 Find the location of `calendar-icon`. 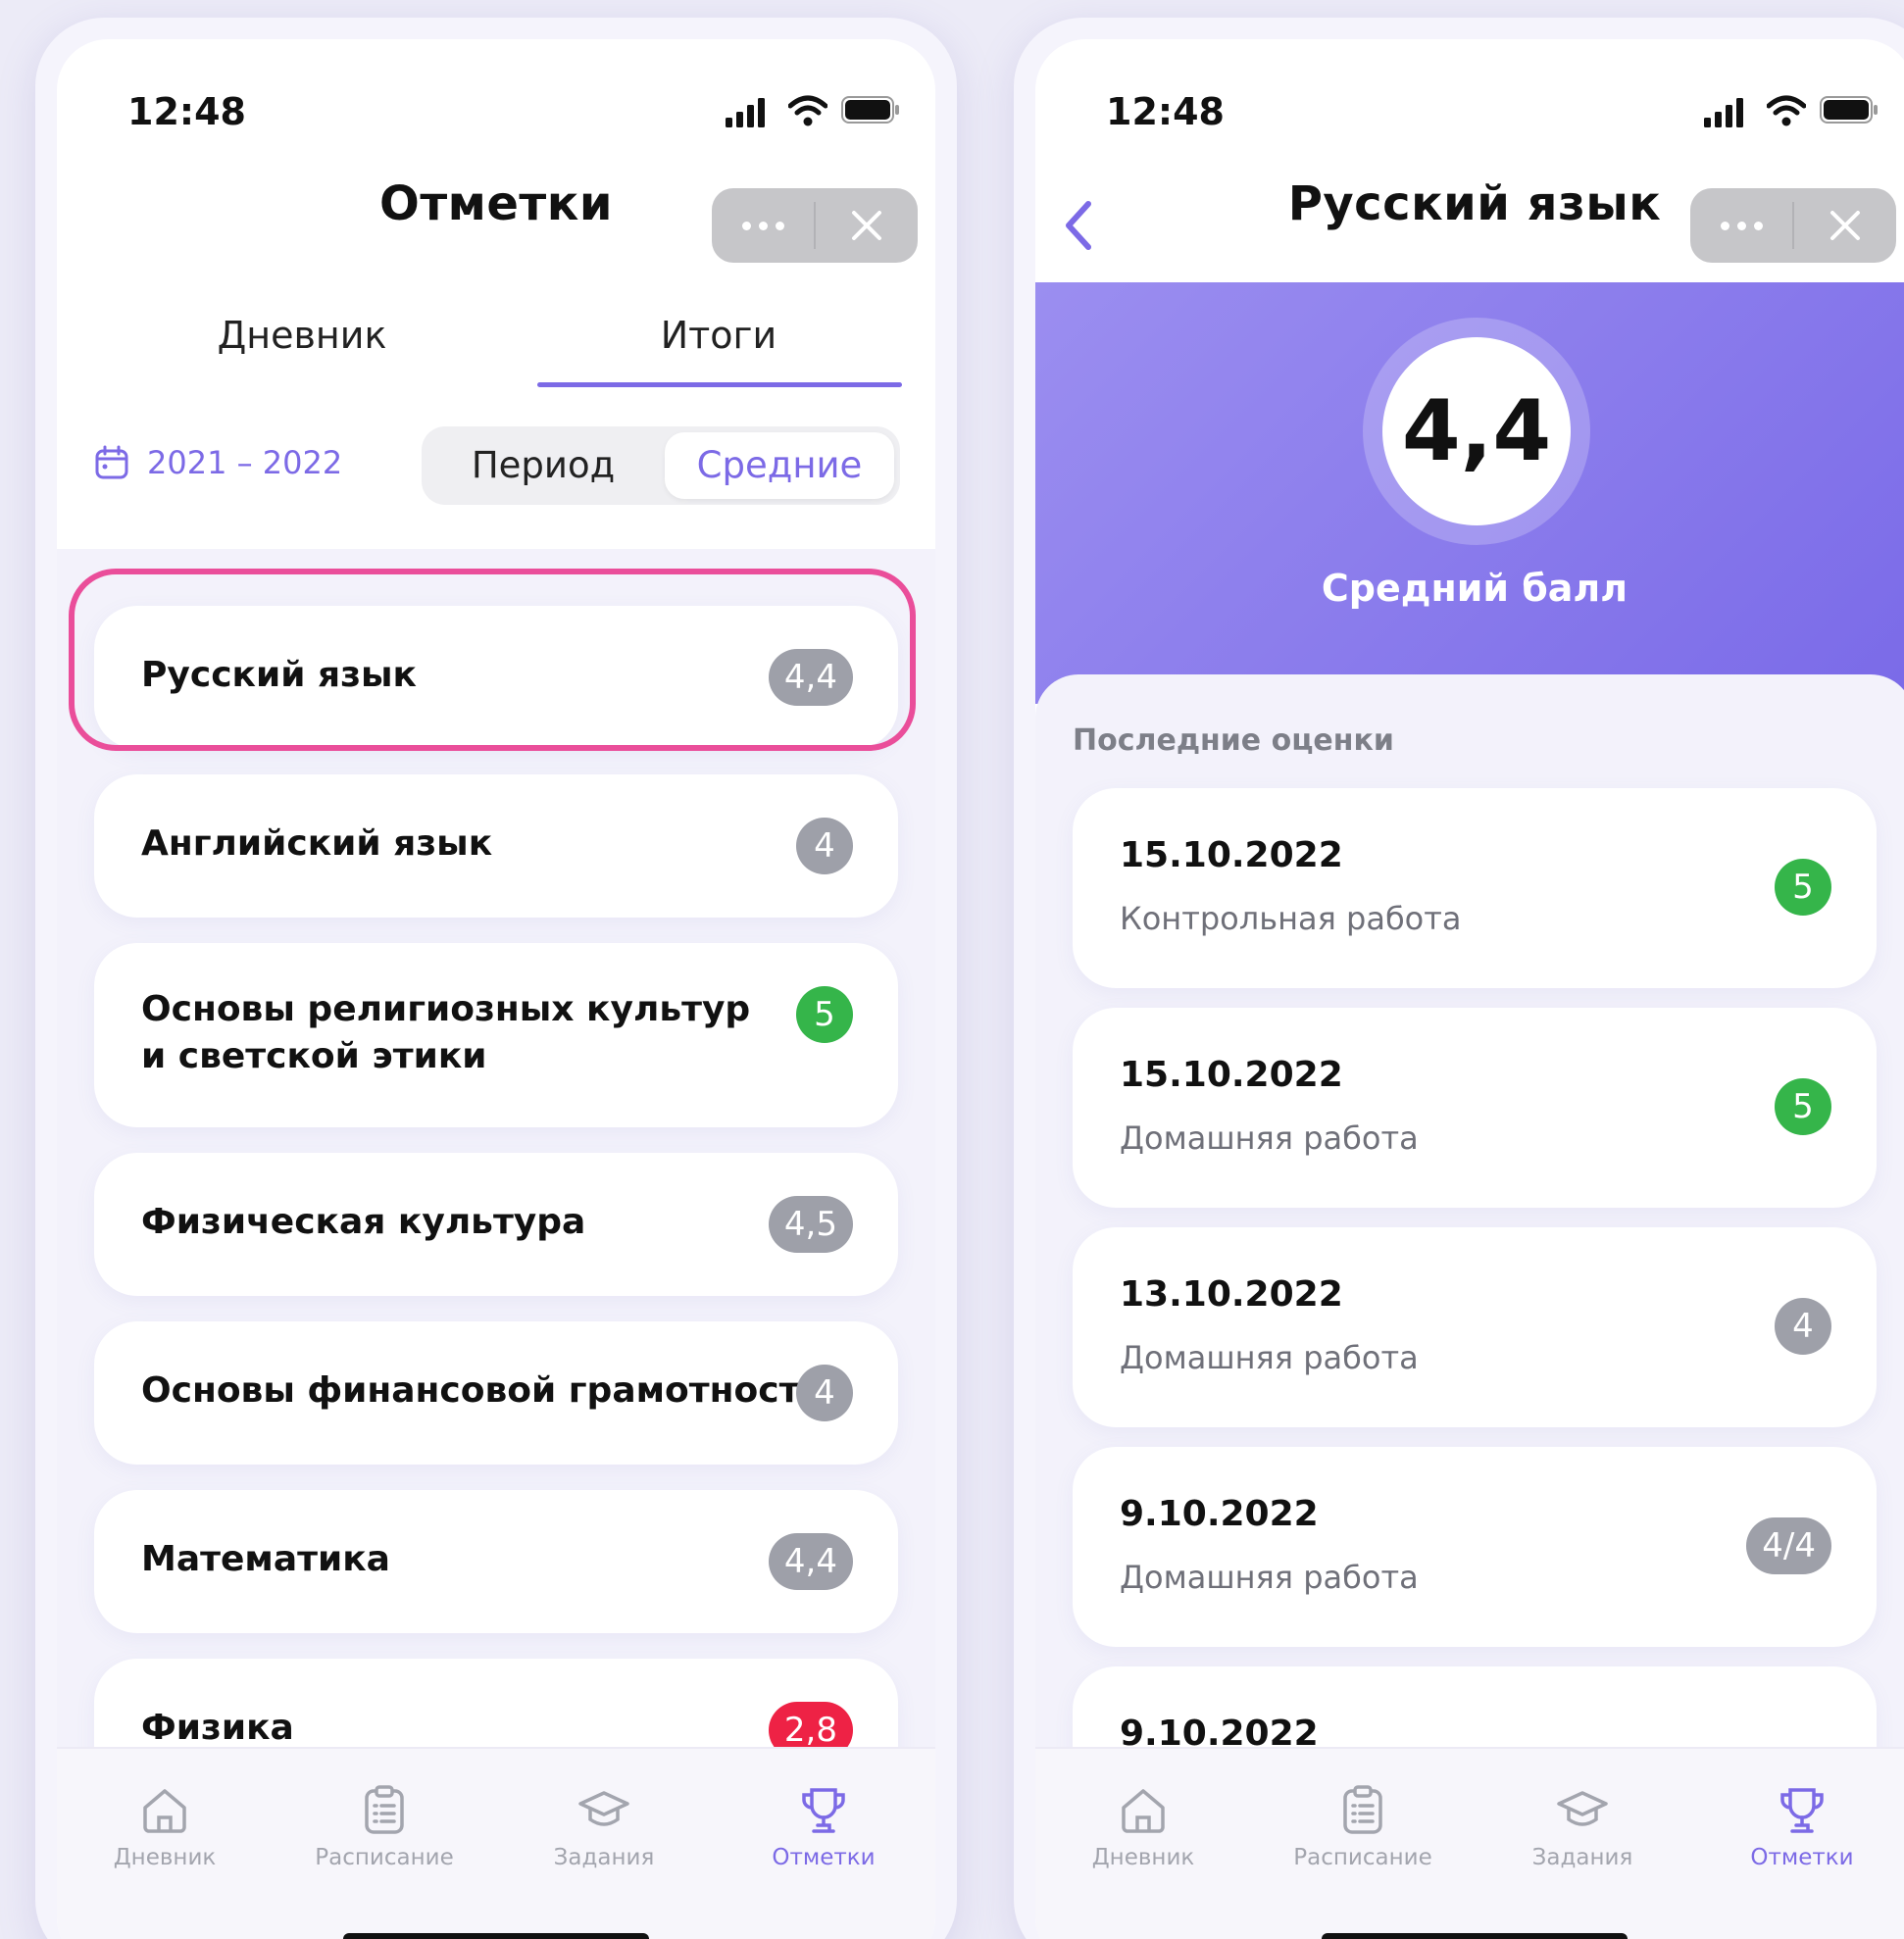

calendar-icon is located at coordinates (111, 462).